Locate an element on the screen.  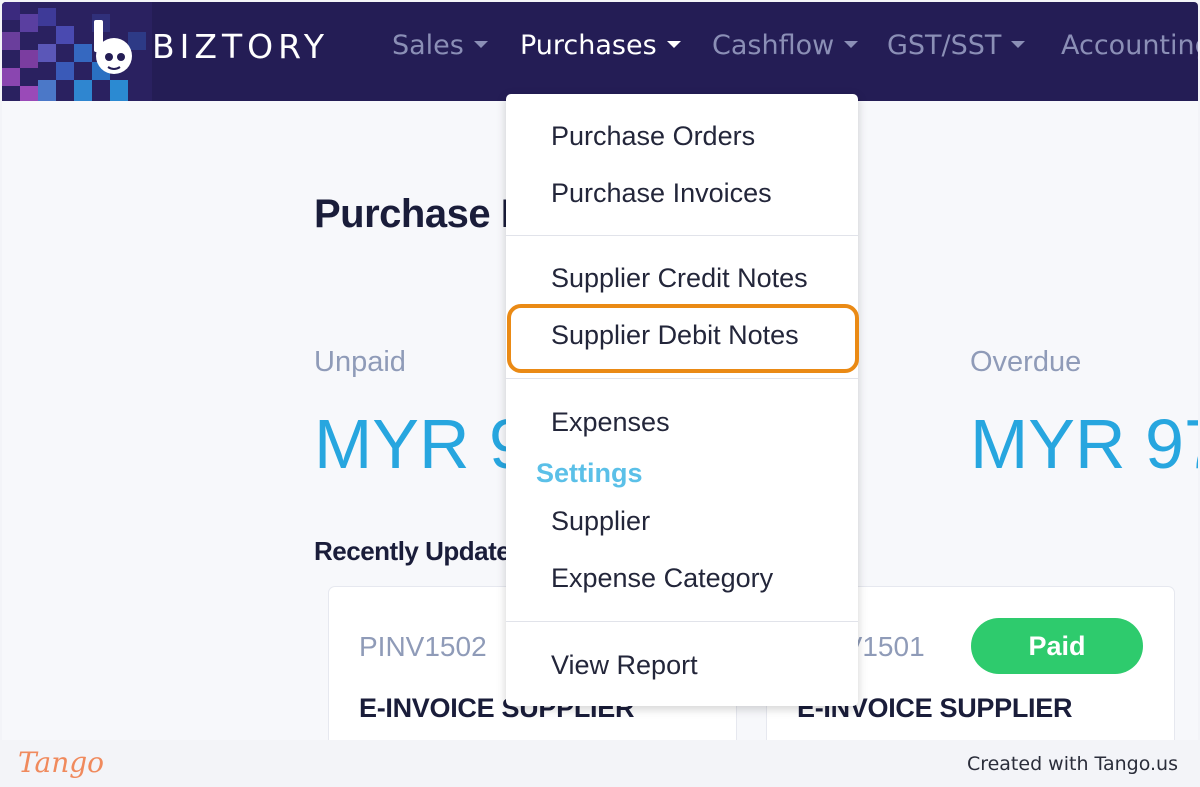
nav-item-cashflow: Cashflow is located at coordinates (785, 45).